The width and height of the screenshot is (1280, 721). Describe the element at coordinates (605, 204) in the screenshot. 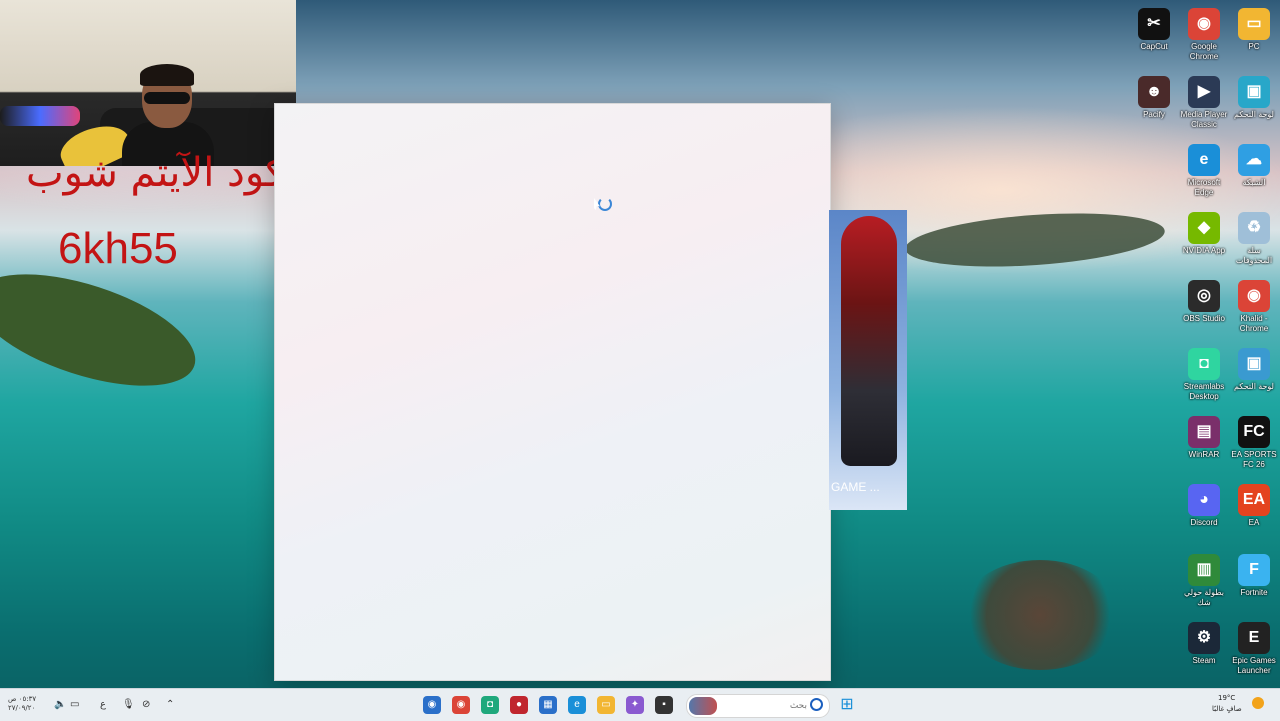

I see `loading-spinner-icon` at that location.